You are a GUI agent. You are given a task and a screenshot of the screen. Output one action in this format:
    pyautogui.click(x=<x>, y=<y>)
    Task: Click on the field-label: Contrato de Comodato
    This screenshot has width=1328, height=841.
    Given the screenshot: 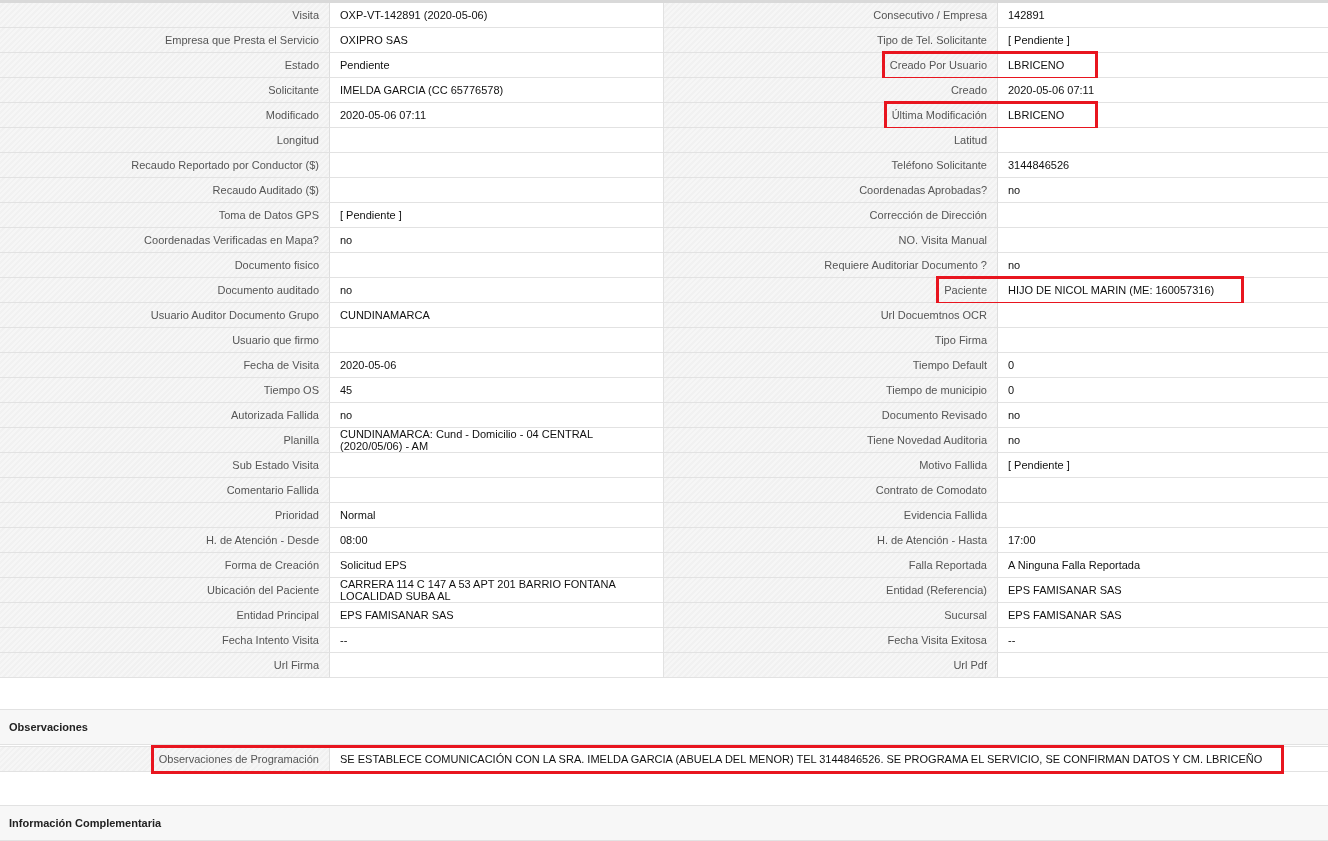 What is the action you would take?
    pyautogui.click(x=931, y=490)
    